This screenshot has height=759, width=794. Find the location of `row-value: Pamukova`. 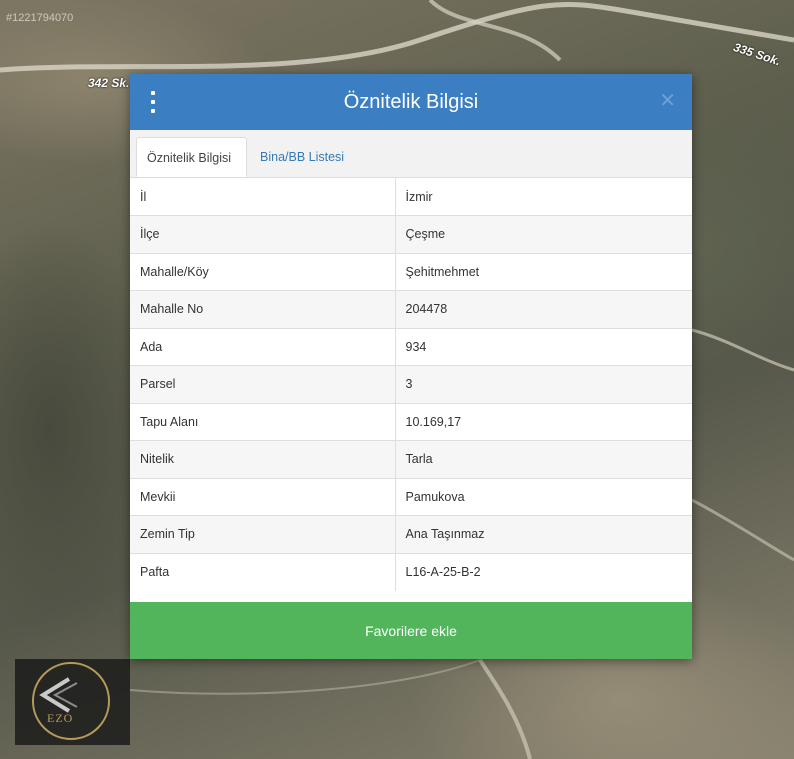

row-value: Pamukova is located at coordinates (543, 496).